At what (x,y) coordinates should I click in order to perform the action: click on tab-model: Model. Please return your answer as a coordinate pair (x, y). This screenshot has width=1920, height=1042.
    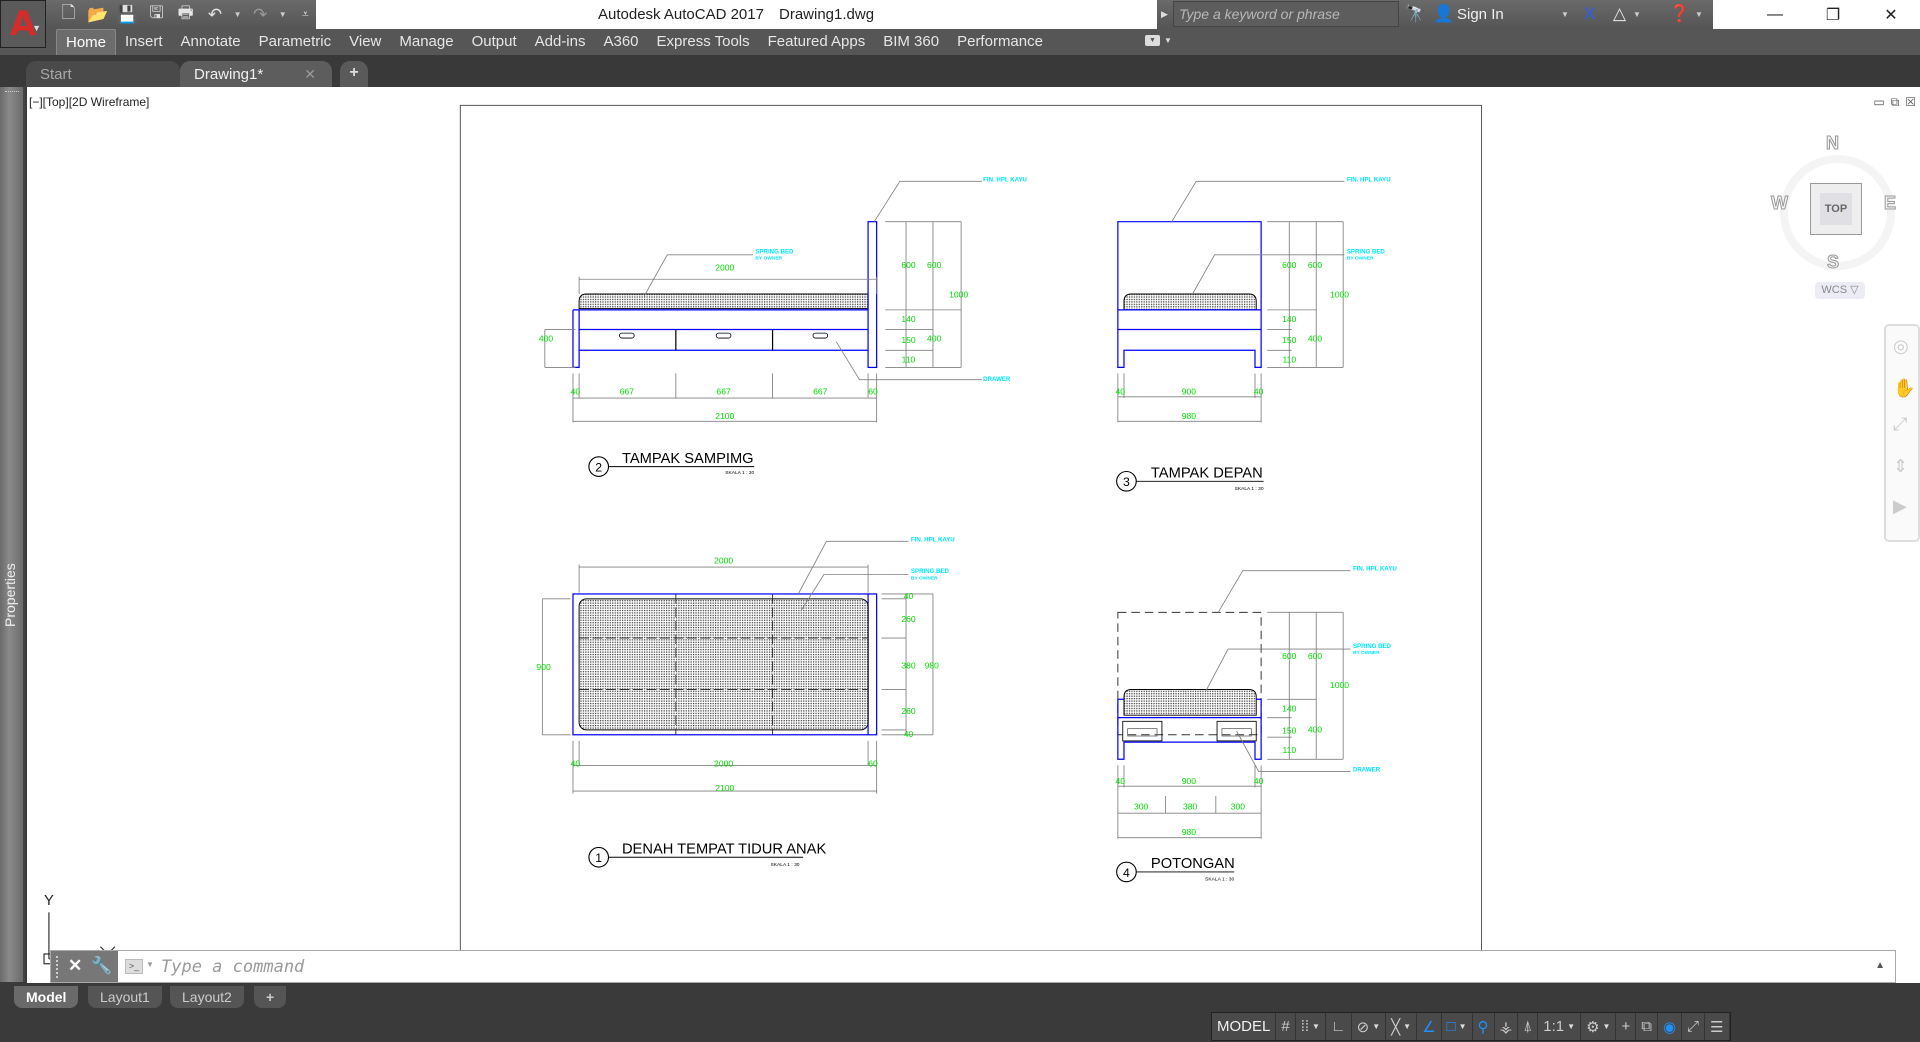
    Looking at the image, I should click on (46, 997).